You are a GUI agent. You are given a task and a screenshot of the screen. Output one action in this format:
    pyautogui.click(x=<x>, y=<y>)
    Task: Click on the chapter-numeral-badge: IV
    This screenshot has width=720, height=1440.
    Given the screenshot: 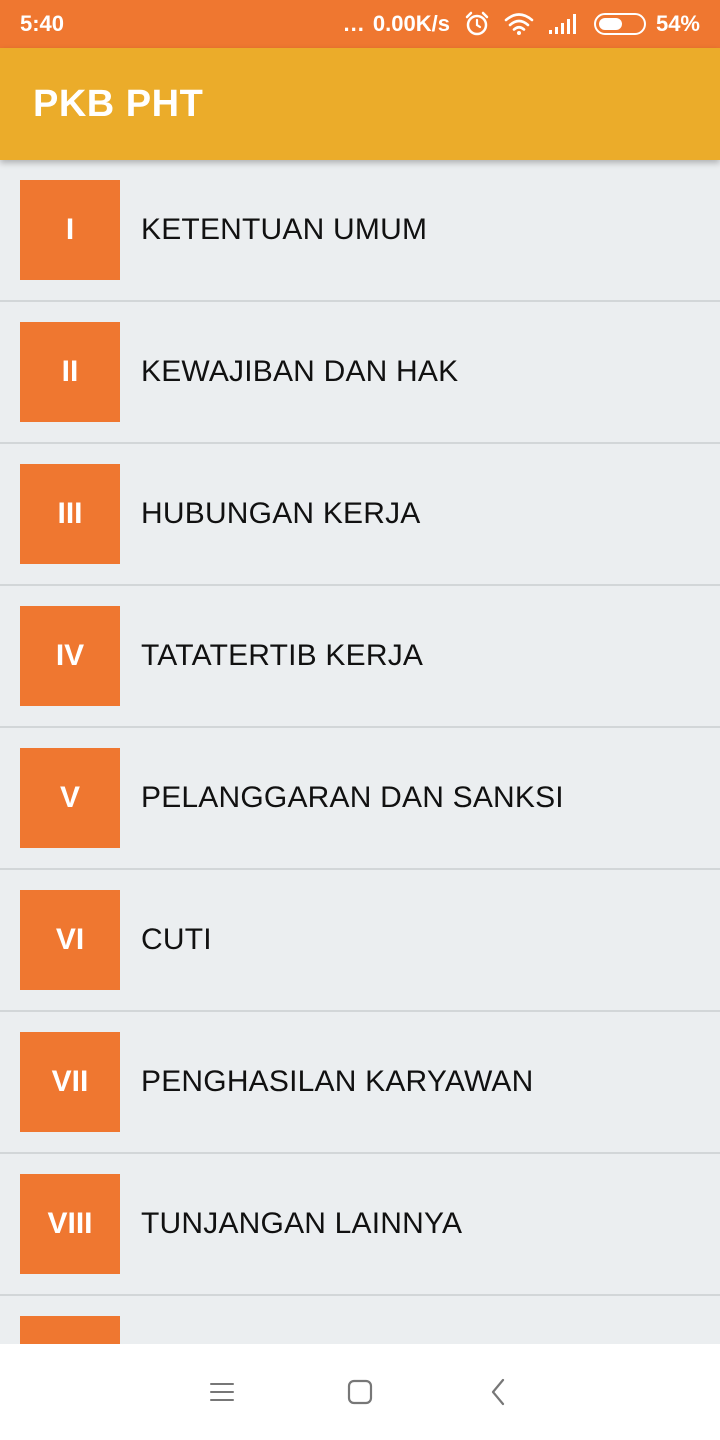 What is the action you would take?
    pyautogui.click(x=70, y=656)
    